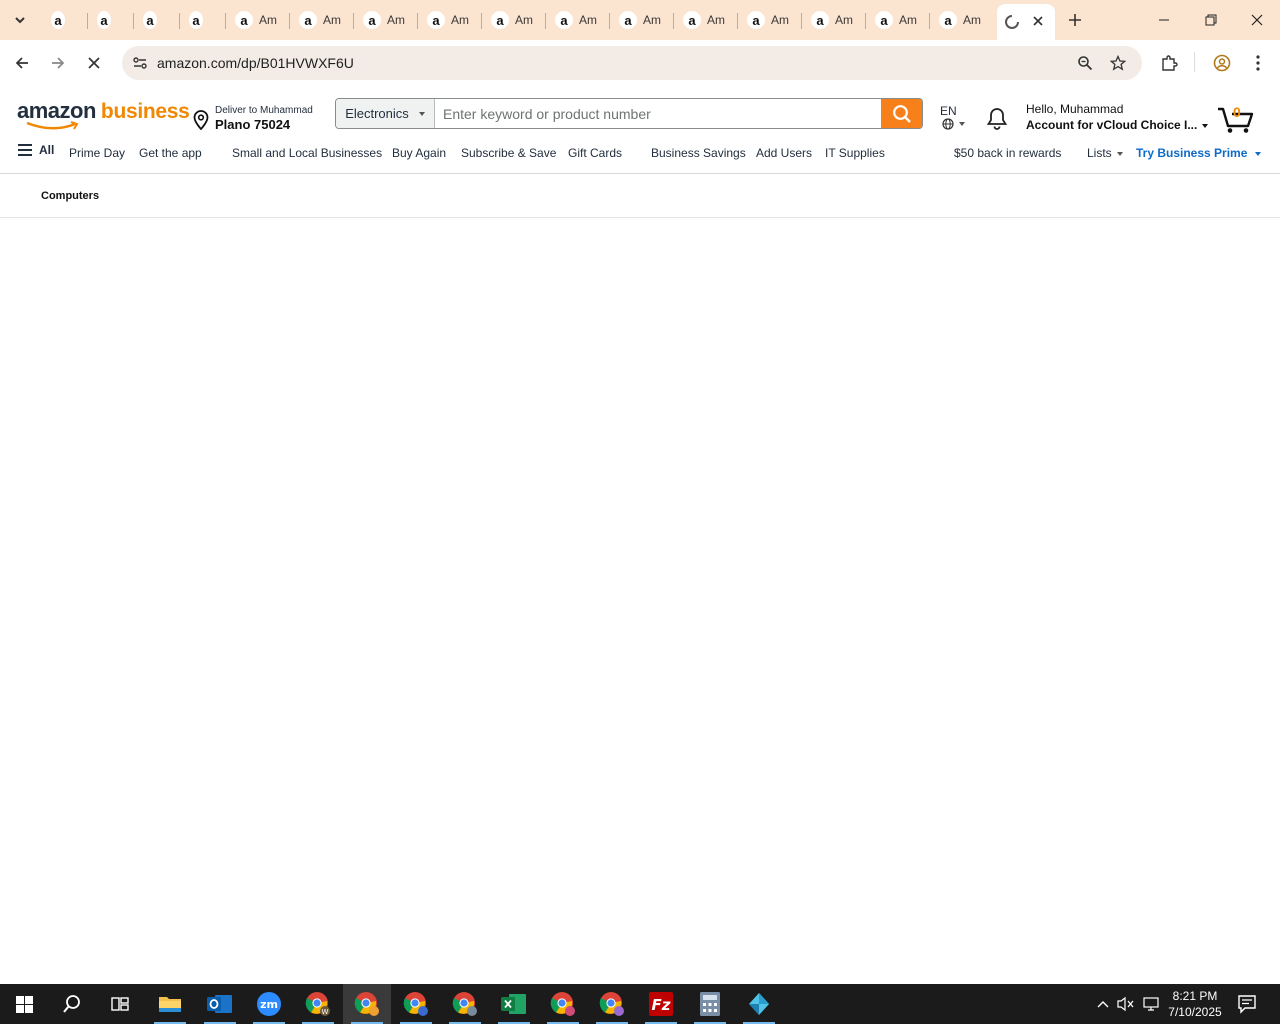 The height and width of the screenshot is (1024, 1280). I want to click on filezilla-taskbar-icon: Fz, so click(661, 1004).